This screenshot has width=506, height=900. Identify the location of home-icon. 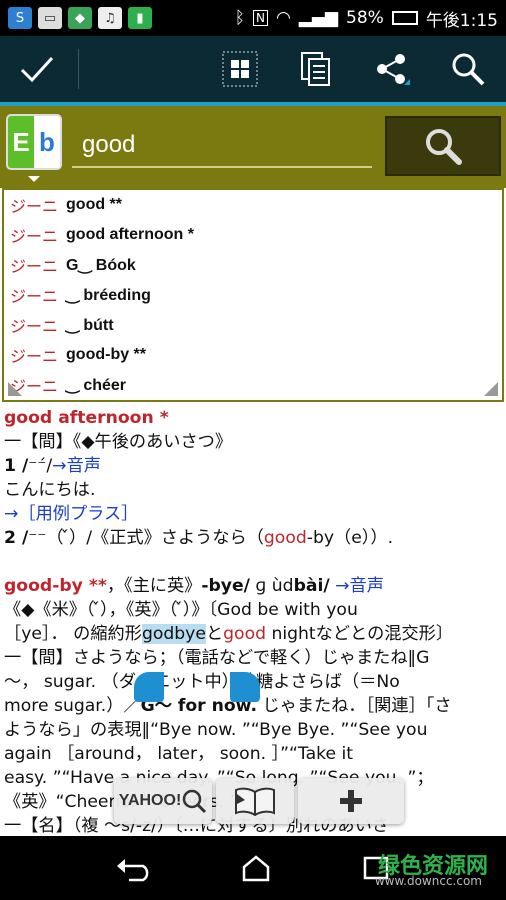
(256, 868).